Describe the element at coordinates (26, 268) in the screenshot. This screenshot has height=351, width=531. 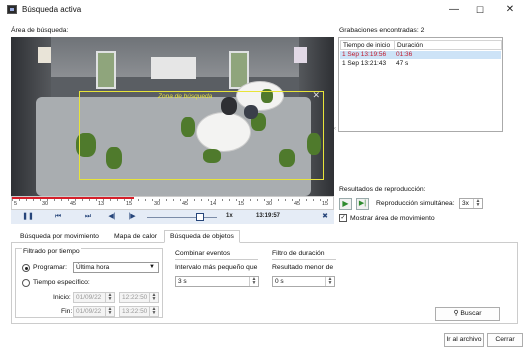
I see `schedule-radio` at that location.